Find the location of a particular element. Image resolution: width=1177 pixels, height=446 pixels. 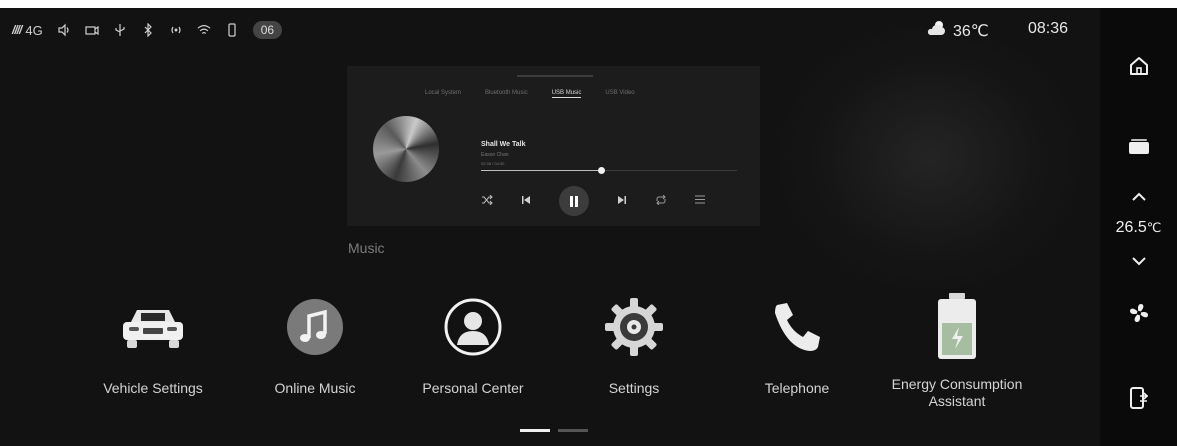

fan-icon is located at coordinates (1138, 313).